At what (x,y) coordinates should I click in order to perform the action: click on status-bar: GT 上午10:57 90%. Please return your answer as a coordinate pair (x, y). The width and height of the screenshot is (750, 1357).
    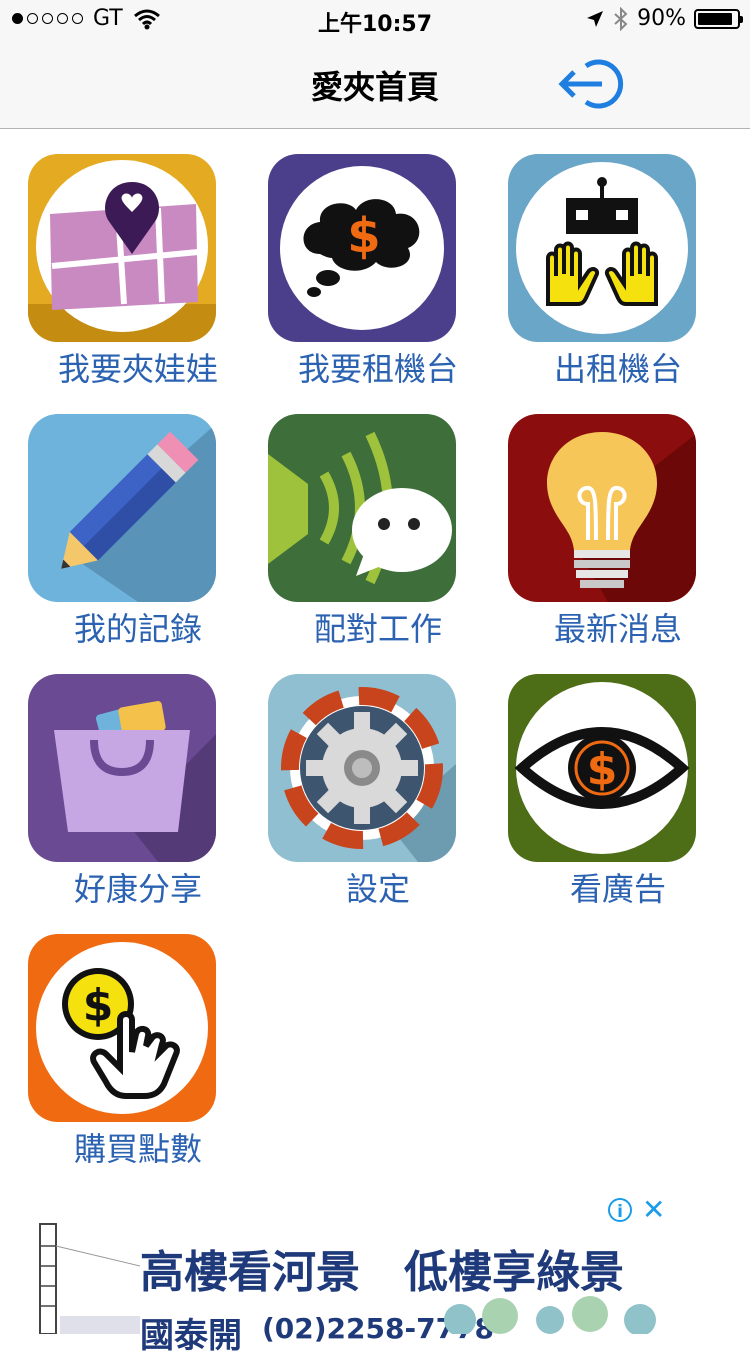
    Looking at the image, I should click on (375, 20).